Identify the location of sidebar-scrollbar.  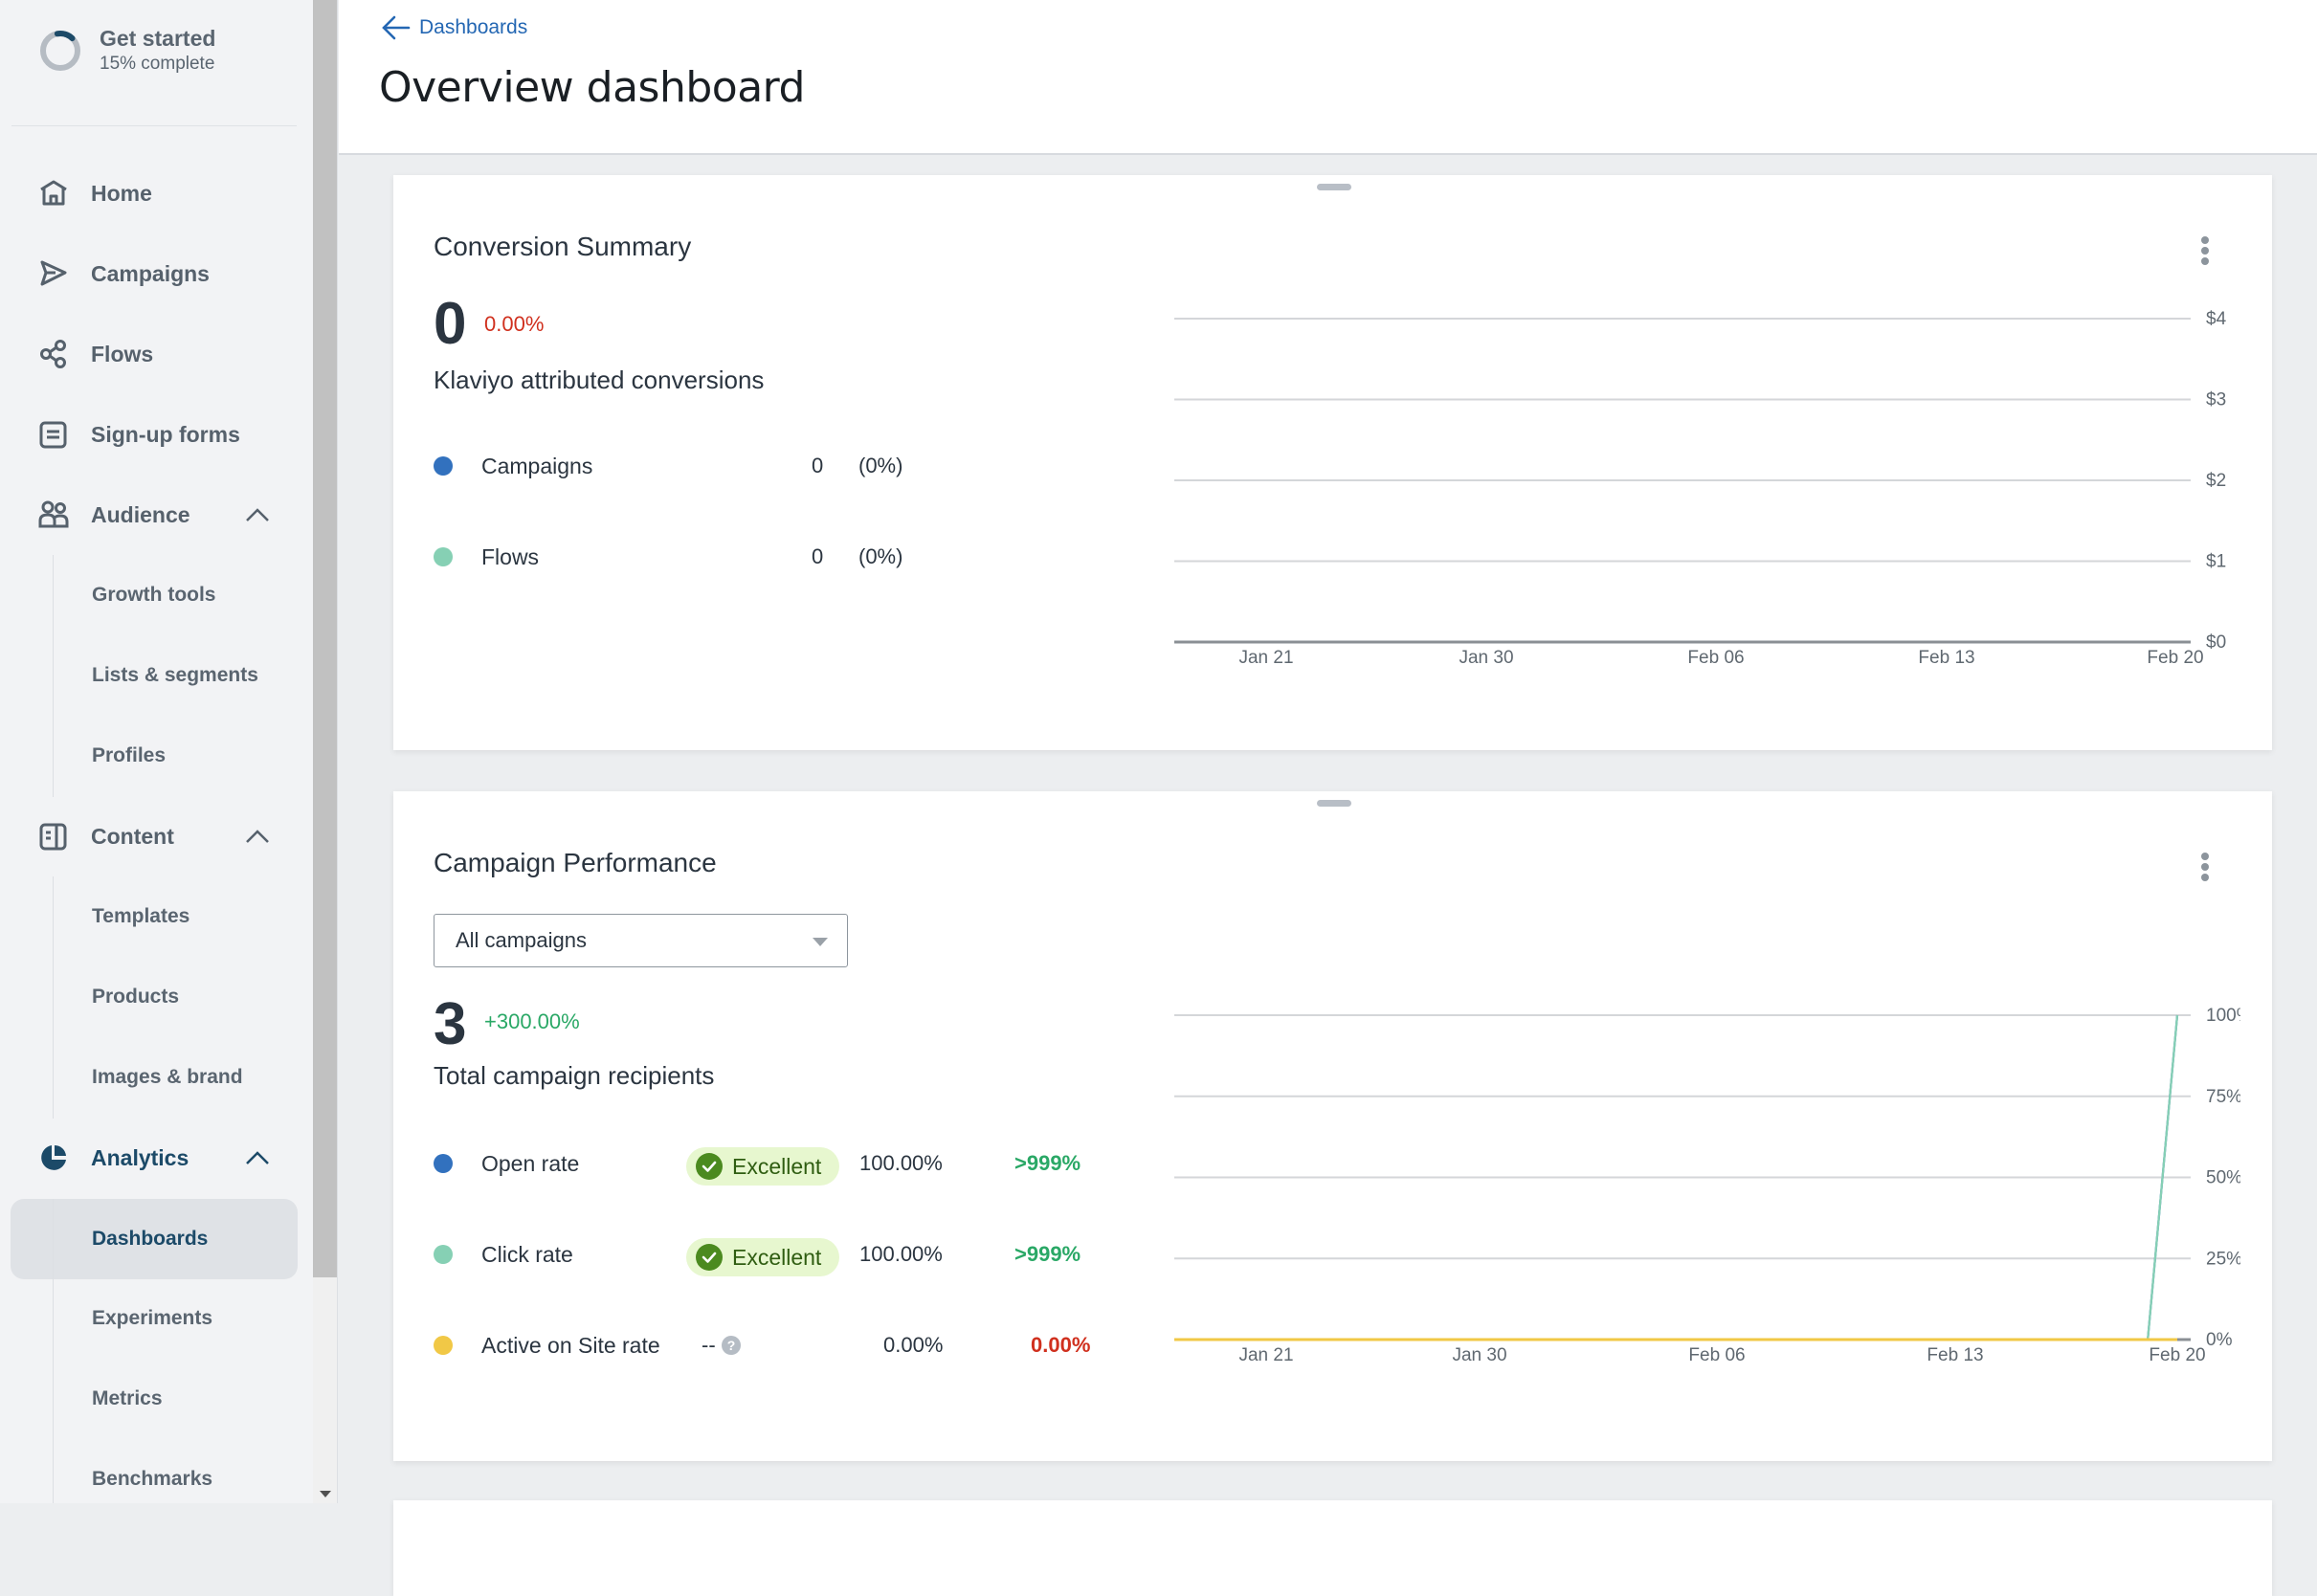
(325, 752).